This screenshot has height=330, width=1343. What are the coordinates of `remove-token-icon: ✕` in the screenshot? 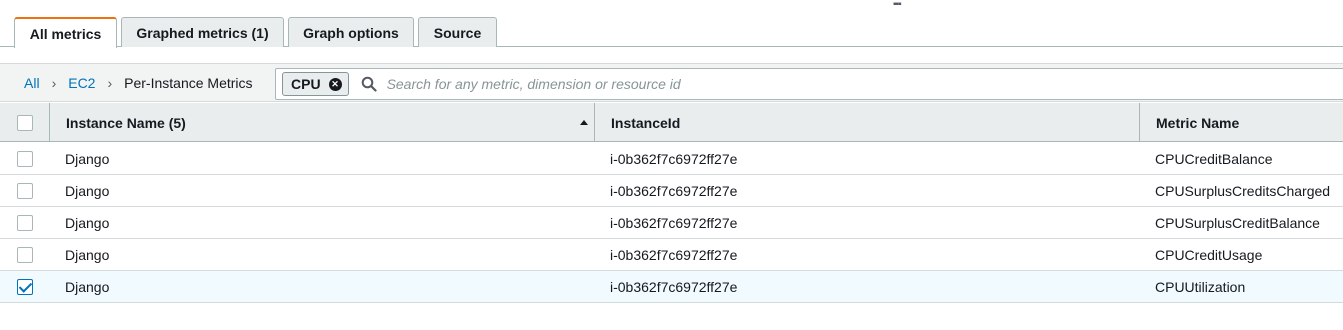 It's located at (335, 84).